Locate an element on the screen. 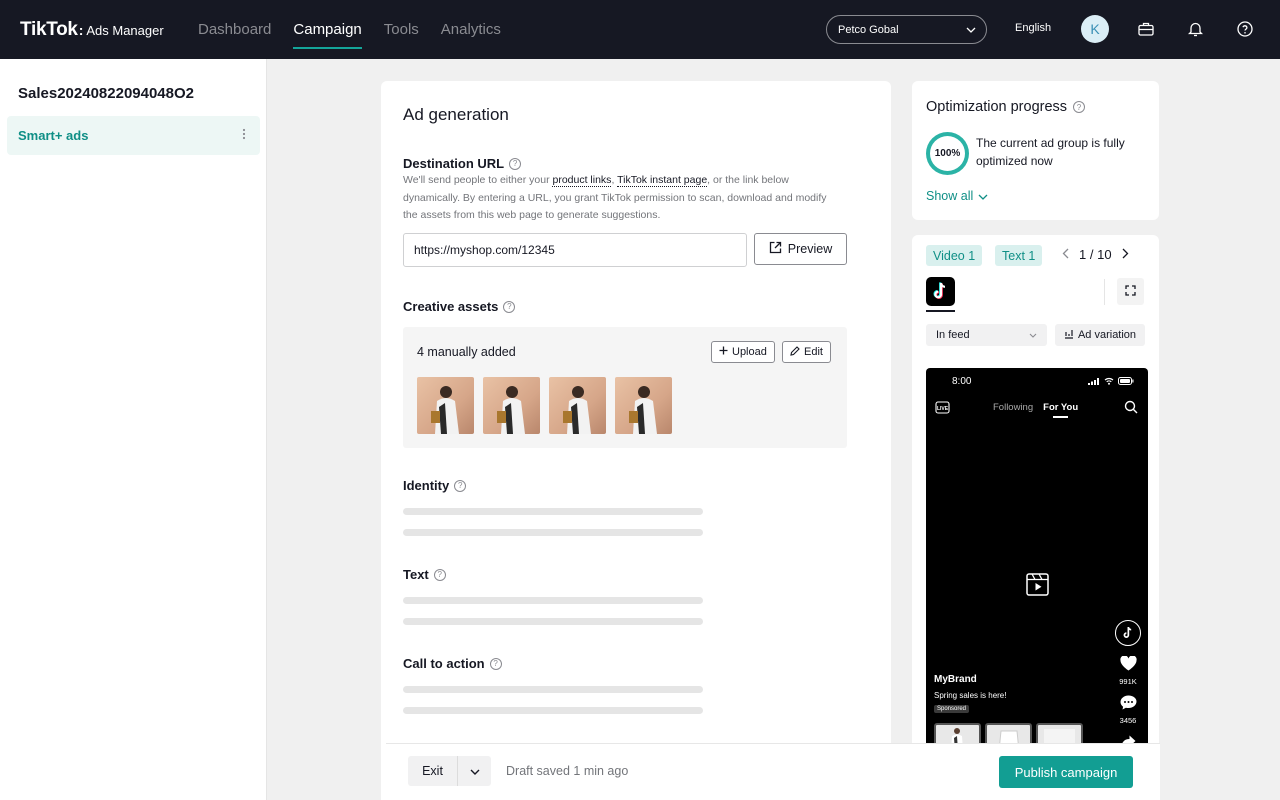  creative-assets-label: Creative assets ? is located at coordinates (459, 306).